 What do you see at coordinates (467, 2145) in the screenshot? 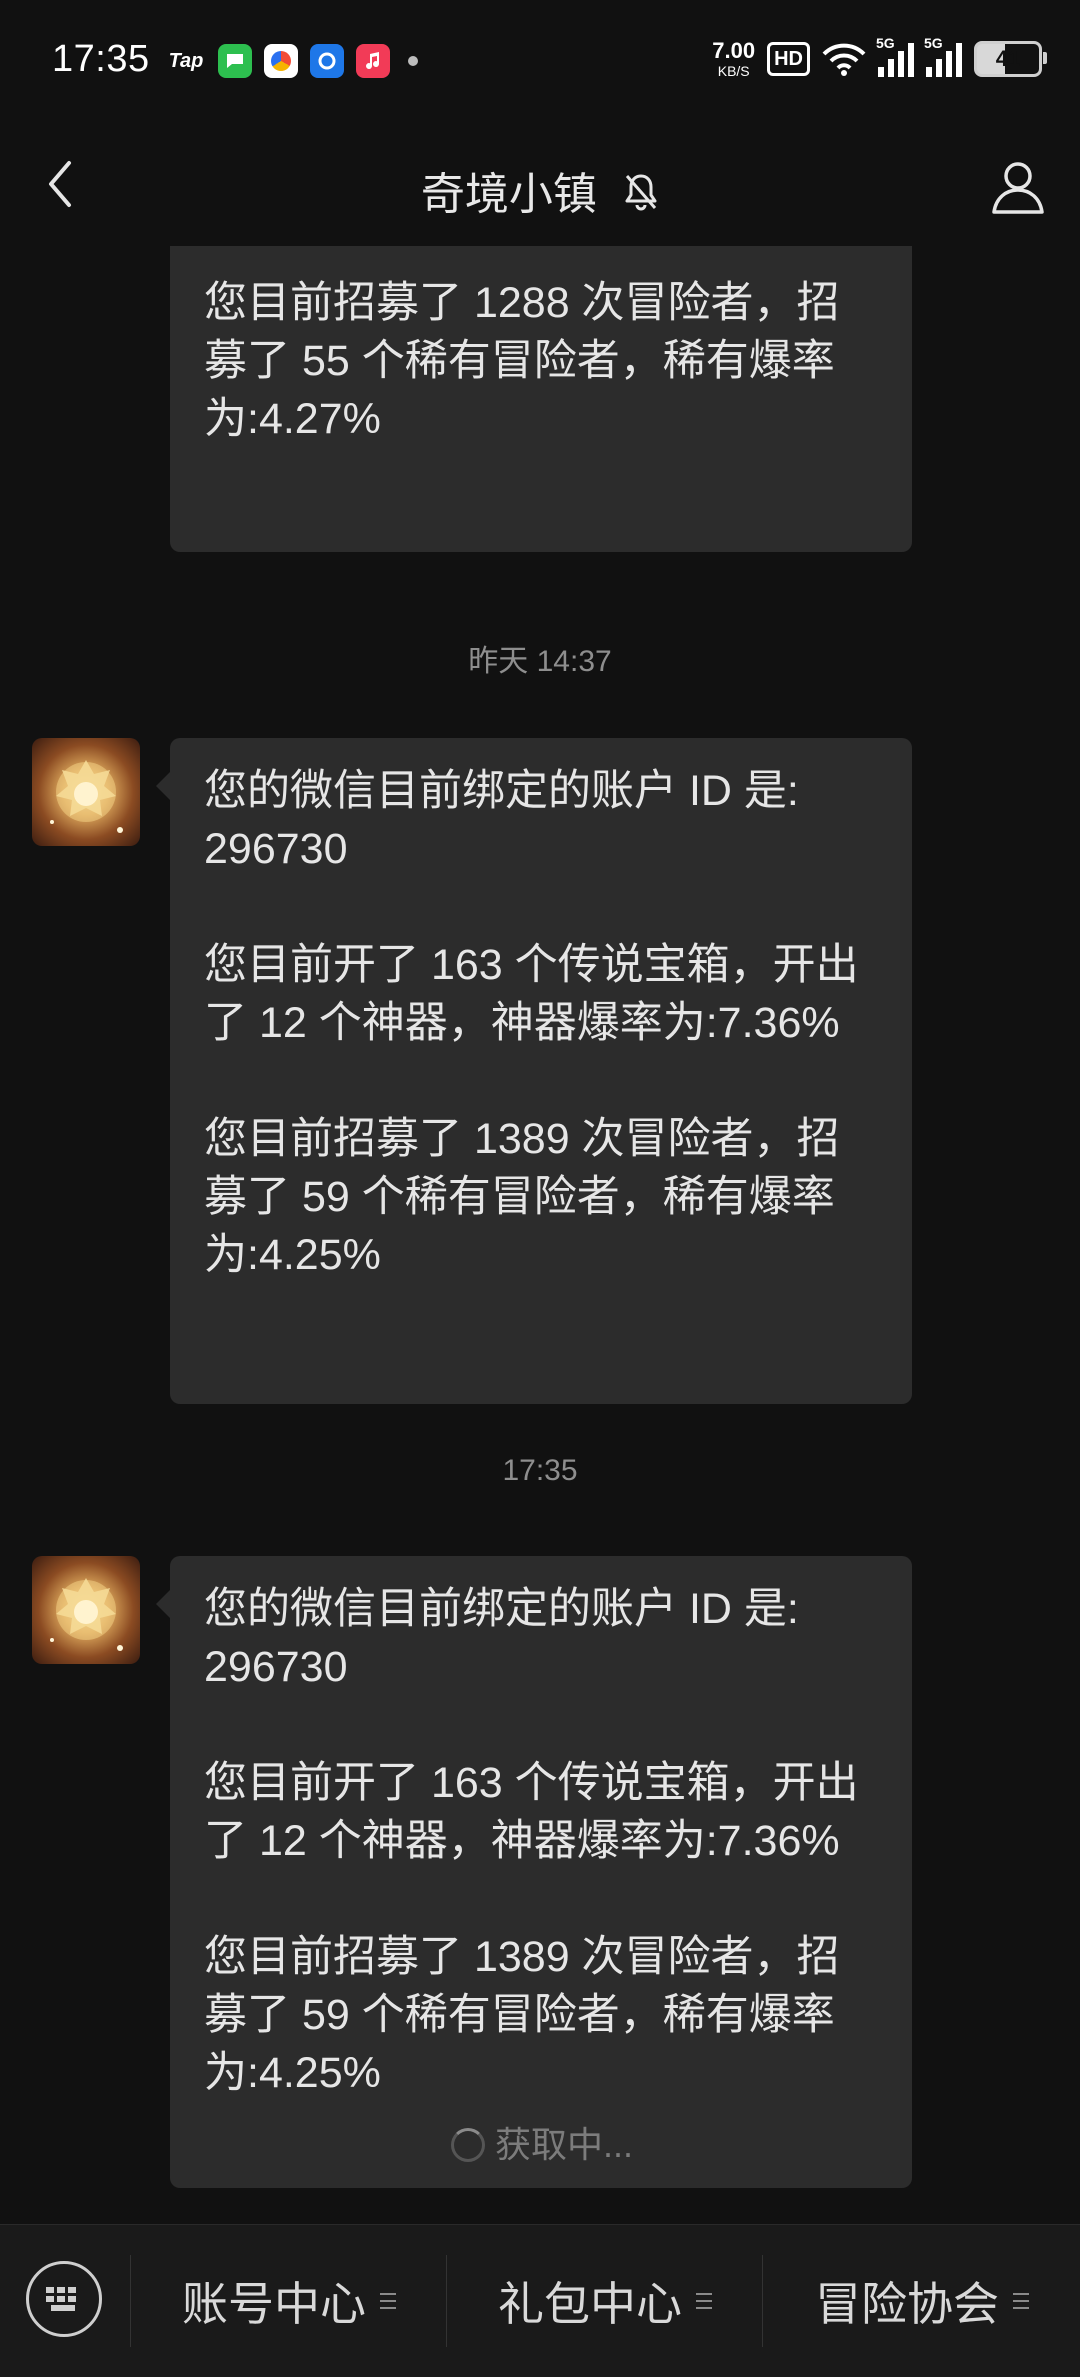
I see `spinner-icon` at bounding box center [467, 2145].